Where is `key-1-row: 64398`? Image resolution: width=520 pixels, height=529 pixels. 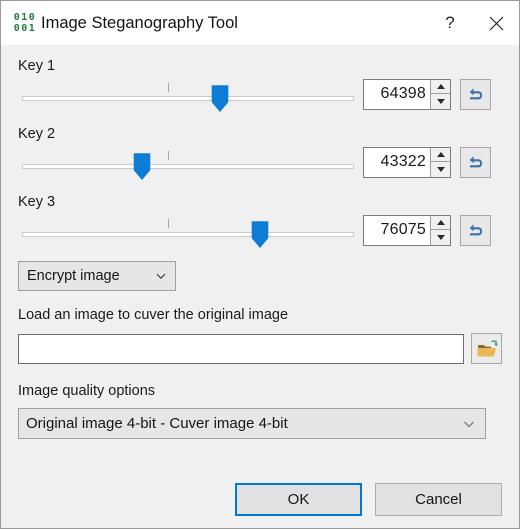
key-1-row: 64398 is located at coordinates (260, 94).